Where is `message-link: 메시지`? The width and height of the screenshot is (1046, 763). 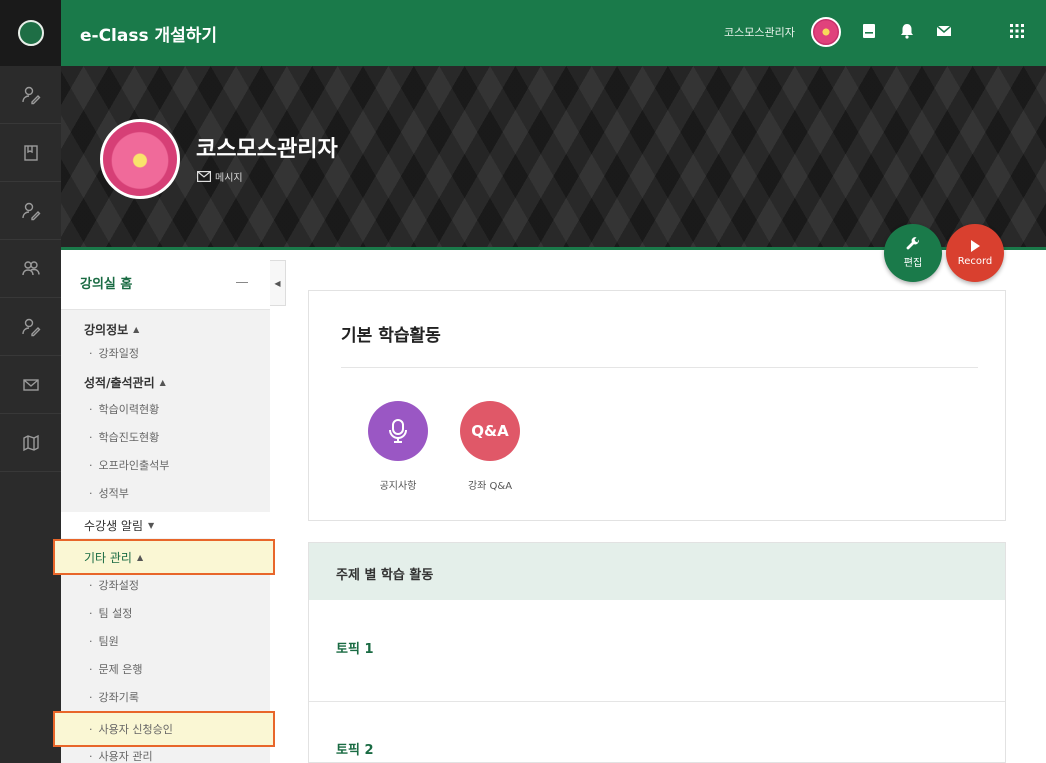 message-link: 메시지 is located at coordinates (220, 176).